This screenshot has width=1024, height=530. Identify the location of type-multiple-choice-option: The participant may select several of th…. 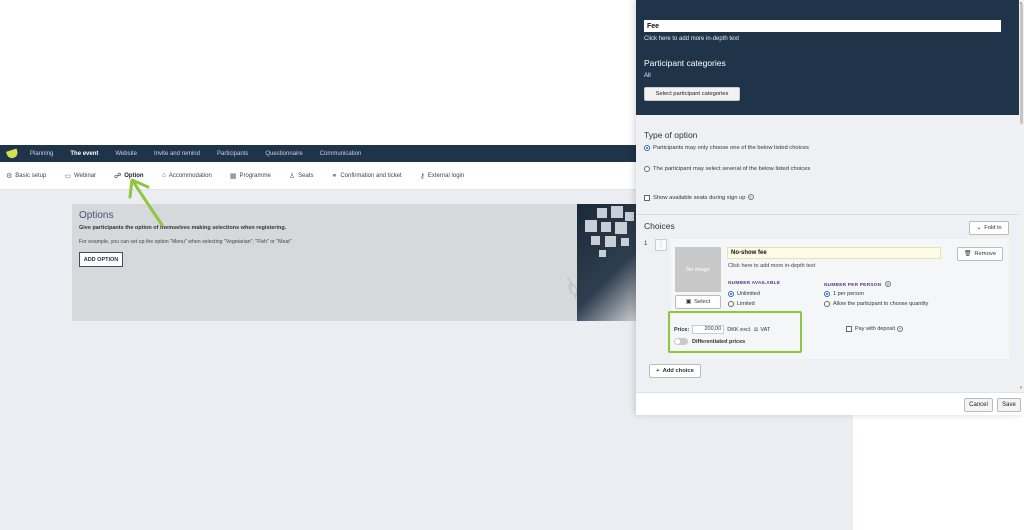
(729, 169).